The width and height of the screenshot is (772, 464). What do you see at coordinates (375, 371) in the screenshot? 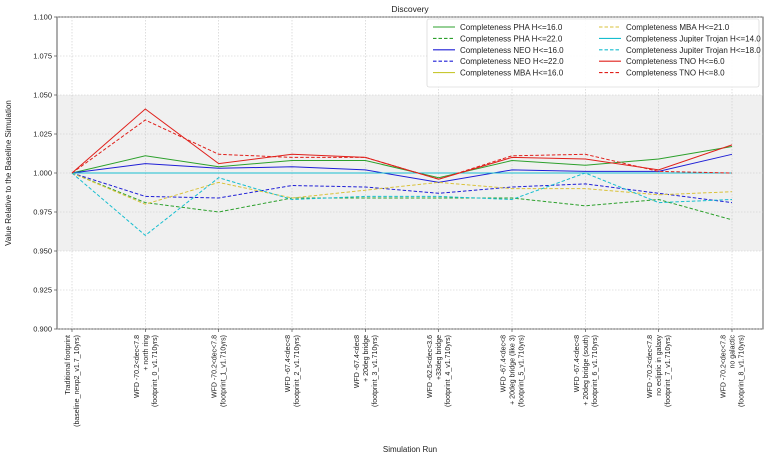
I see `x-tick-label: (footprint_3_v1.710yrs)` at bounding box center [375, 371].